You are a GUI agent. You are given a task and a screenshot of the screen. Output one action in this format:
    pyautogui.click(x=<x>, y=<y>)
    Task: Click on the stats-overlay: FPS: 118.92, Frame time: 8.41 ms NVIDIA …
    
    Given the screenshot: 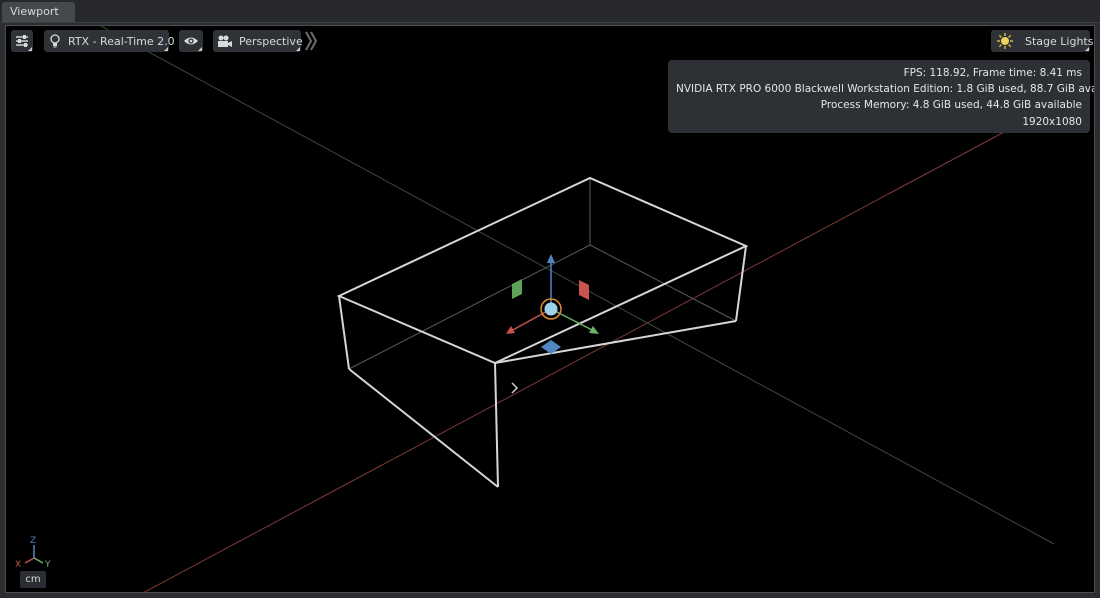 What is the action you would take?
    pyautogui.click(x=881, y=96)
    